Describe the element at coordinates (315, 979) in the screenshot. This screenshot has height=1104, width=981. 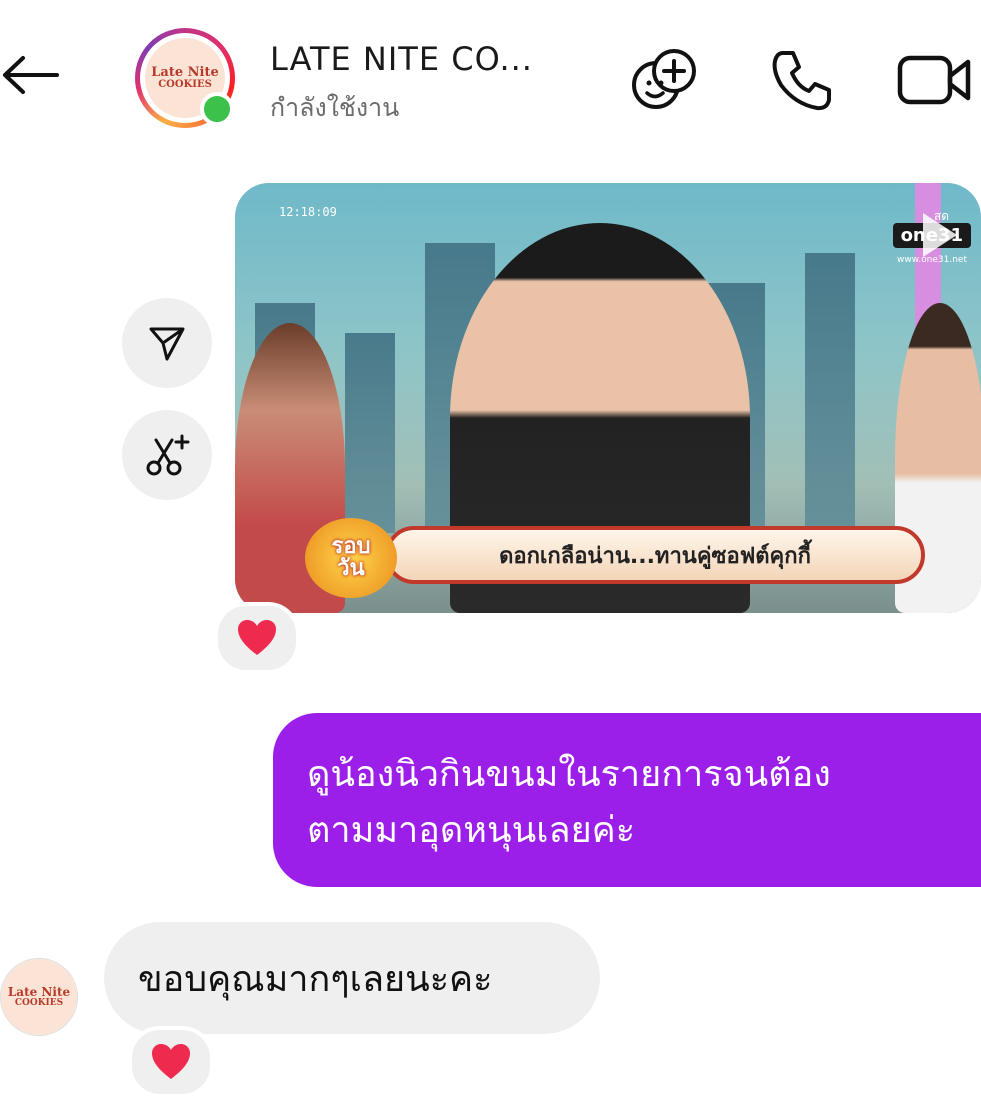
I see `incoming-message-text: ขอบคุณมากๆเลยนะคะ` at that location.